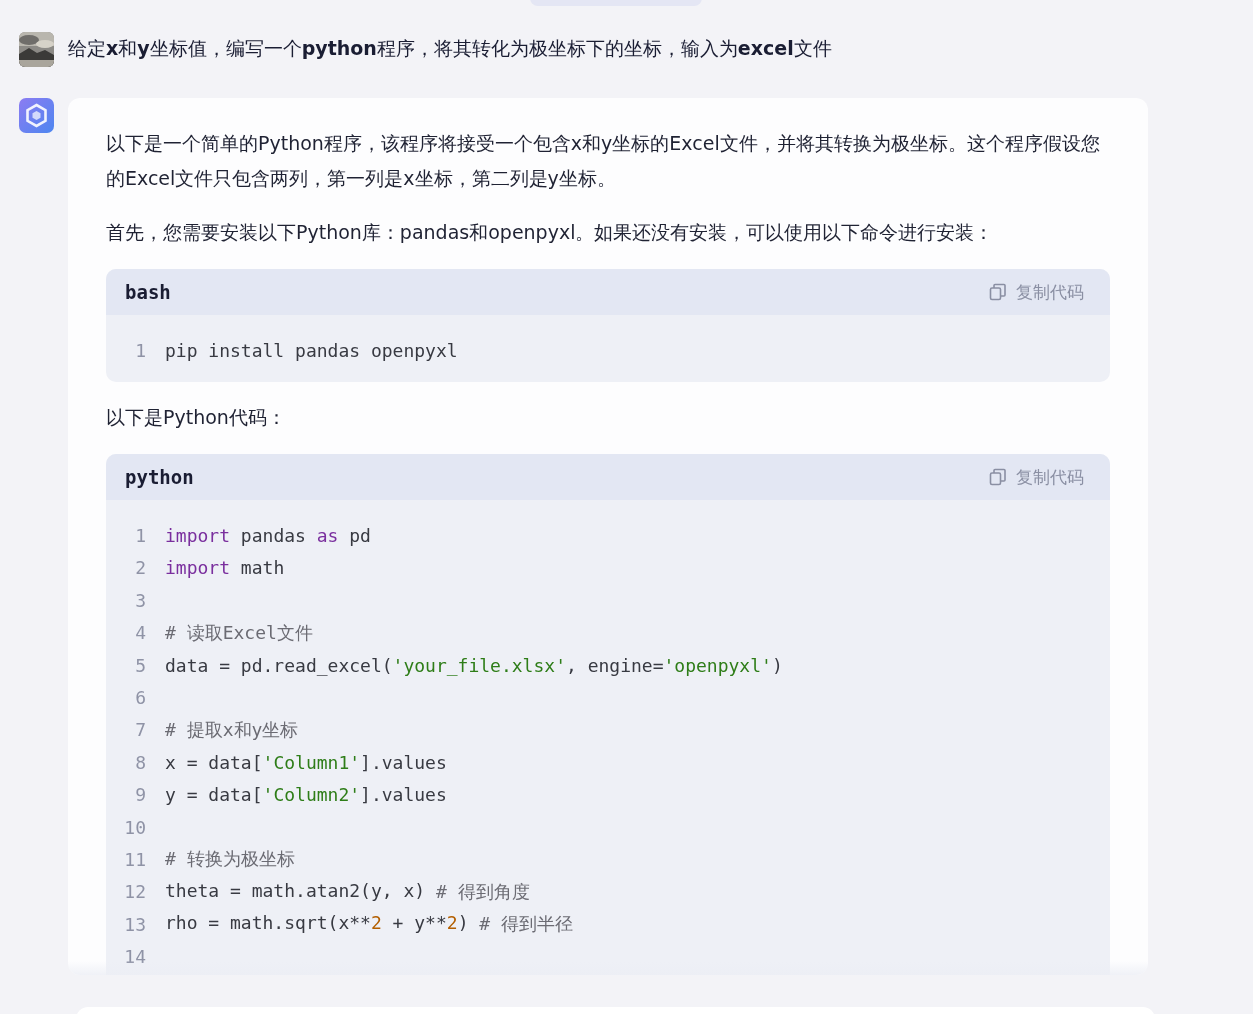 This screenshot has height=1014, width=1253. What do you see at coordinates (306, 762) in the screenshot?
I see `code-line: x = data['Column1'].values` at bounding box center [306, 762].